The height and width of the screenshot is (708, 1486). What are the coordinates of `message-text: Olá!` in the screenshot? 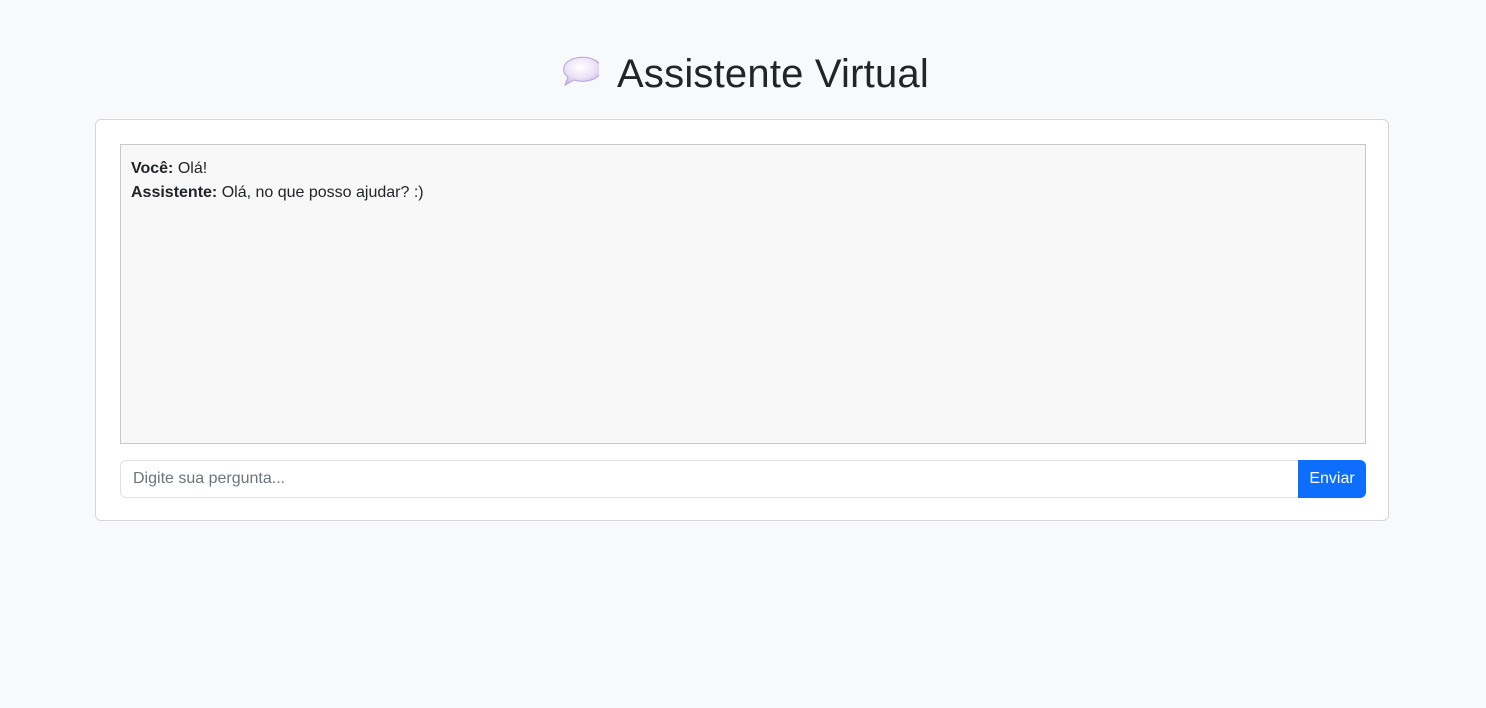 It's located at (192, 168).